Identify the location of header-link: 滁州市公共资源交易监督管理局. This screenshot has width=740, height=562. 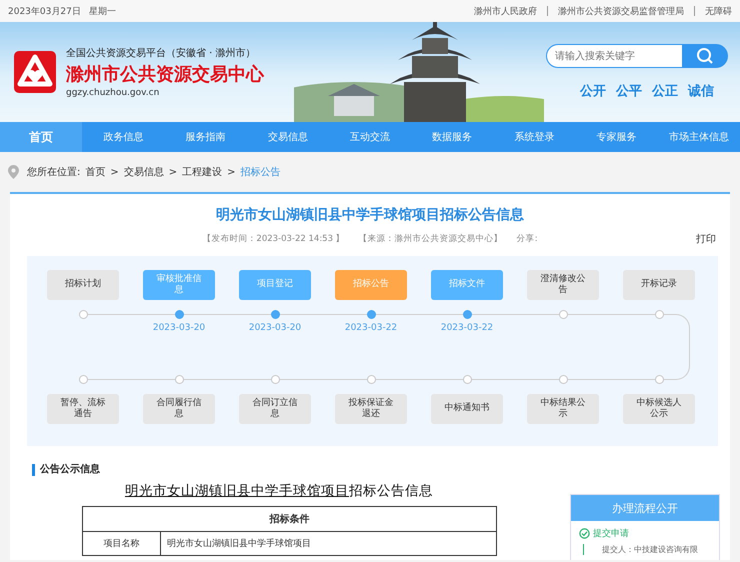
(621, 11).